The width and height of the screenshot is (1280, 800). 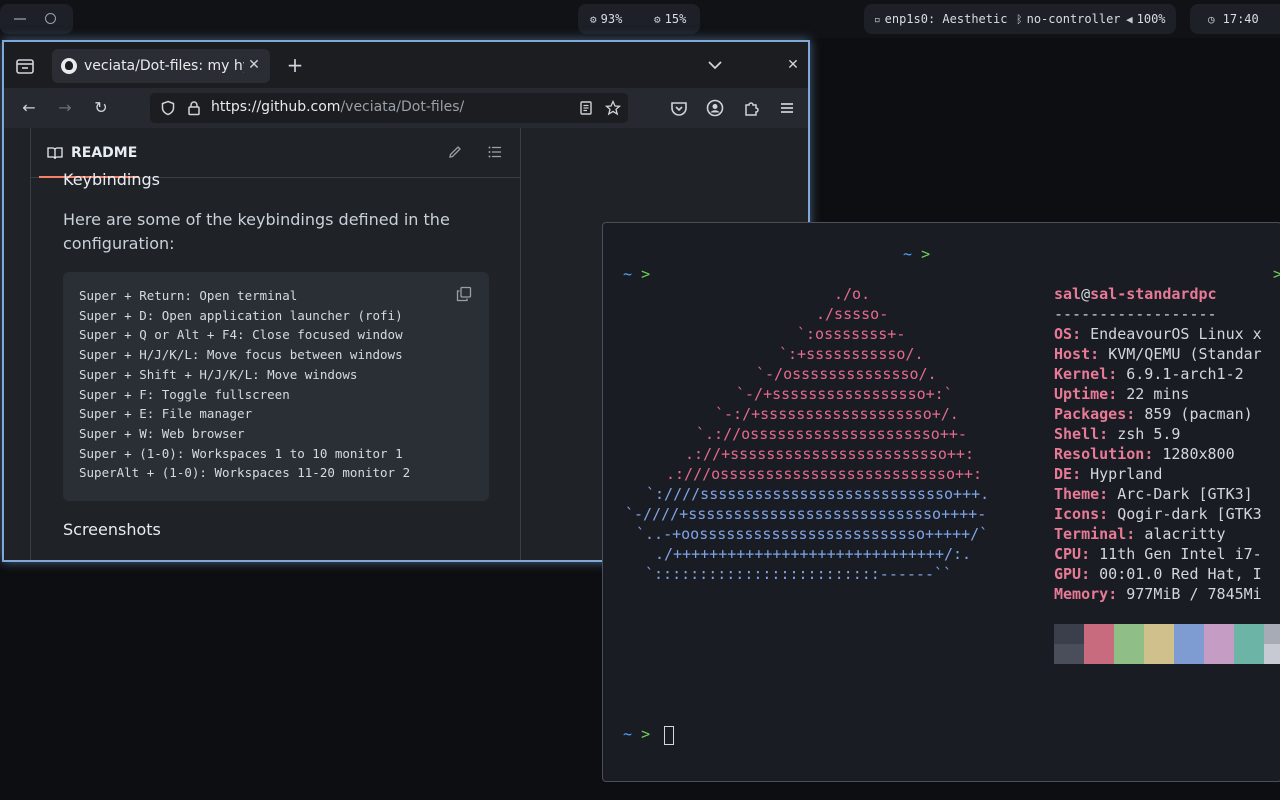 What do you see at coordinates (1240, 19) in the screenshot?
I see `clock-time: 17:40` at bounding box center [1240, 19].